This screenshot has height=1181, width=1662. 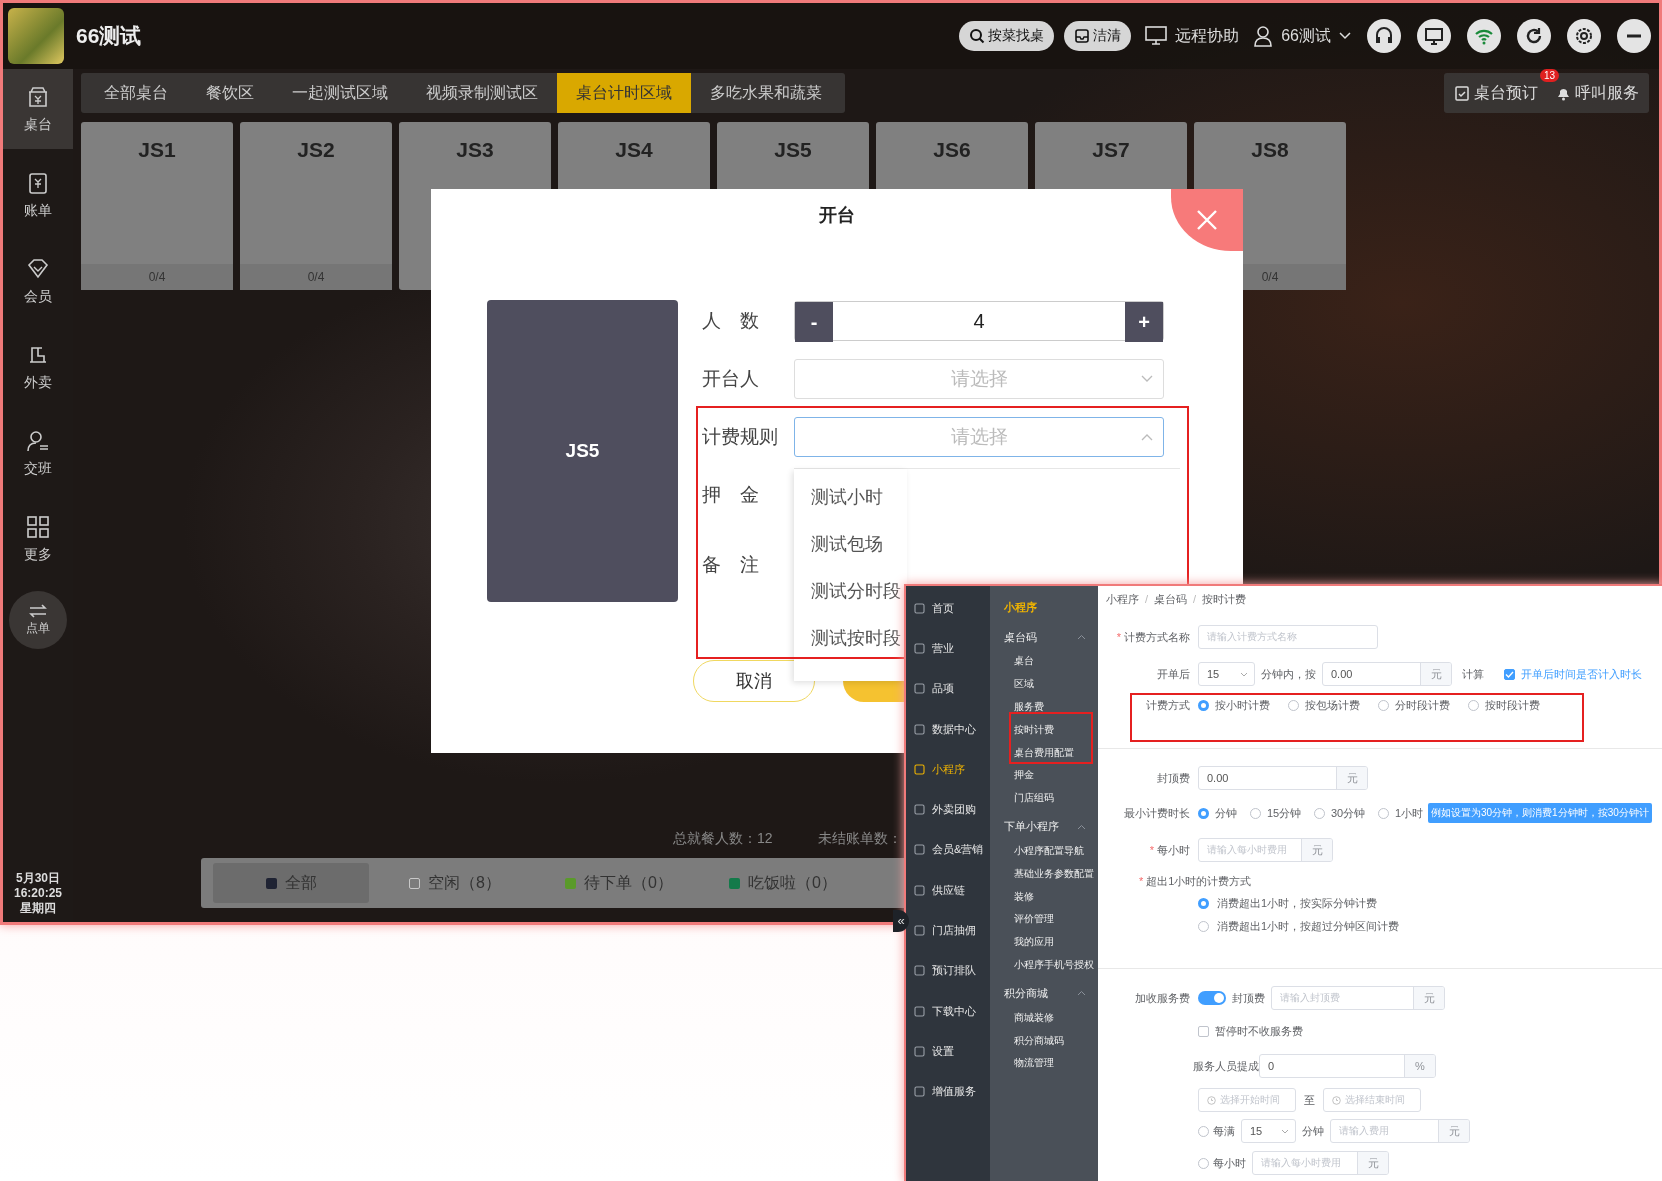 What do you see at coordinates (1044, 919) in the screenshot?
I see `subnav-item: 评价管理` at bounding box center [1044, 919].